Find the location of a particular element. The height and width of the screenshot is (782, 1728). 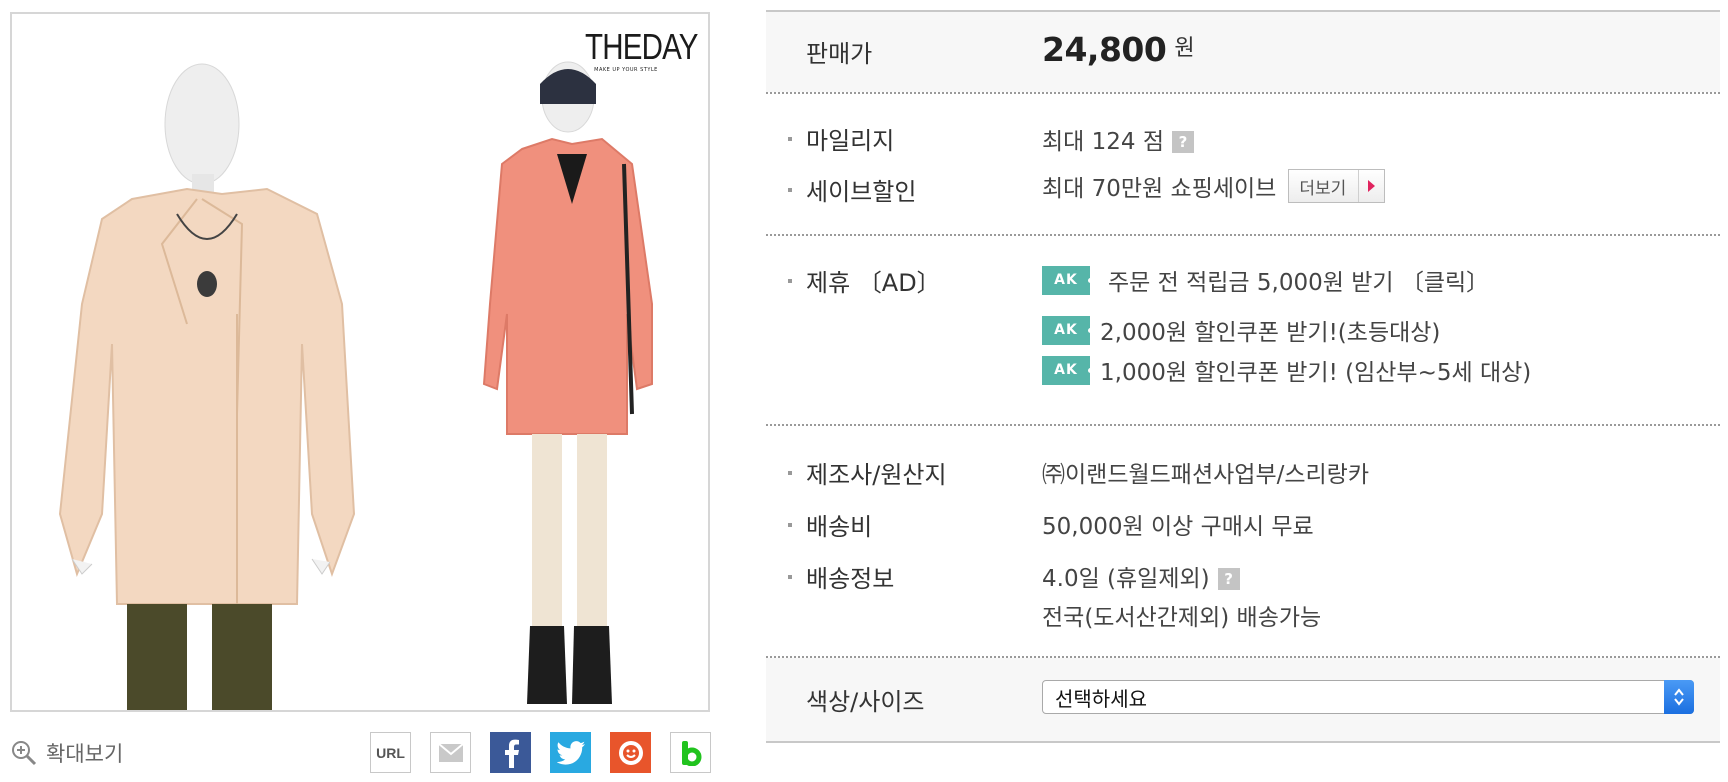

share-twitter-button is located at coordinates (570, 752).